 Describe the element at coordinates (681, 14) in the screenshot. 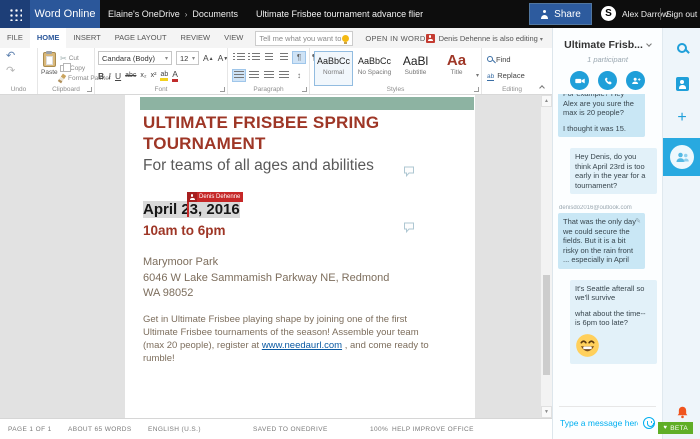

I see `sign-out-link: Sign out` at that location.